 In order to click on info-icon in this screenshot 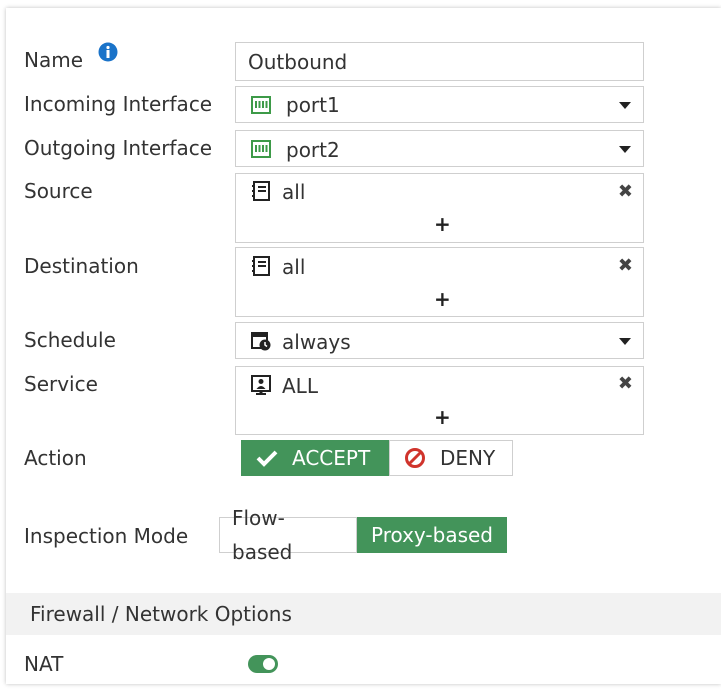, I will do `click(108, 52)`.